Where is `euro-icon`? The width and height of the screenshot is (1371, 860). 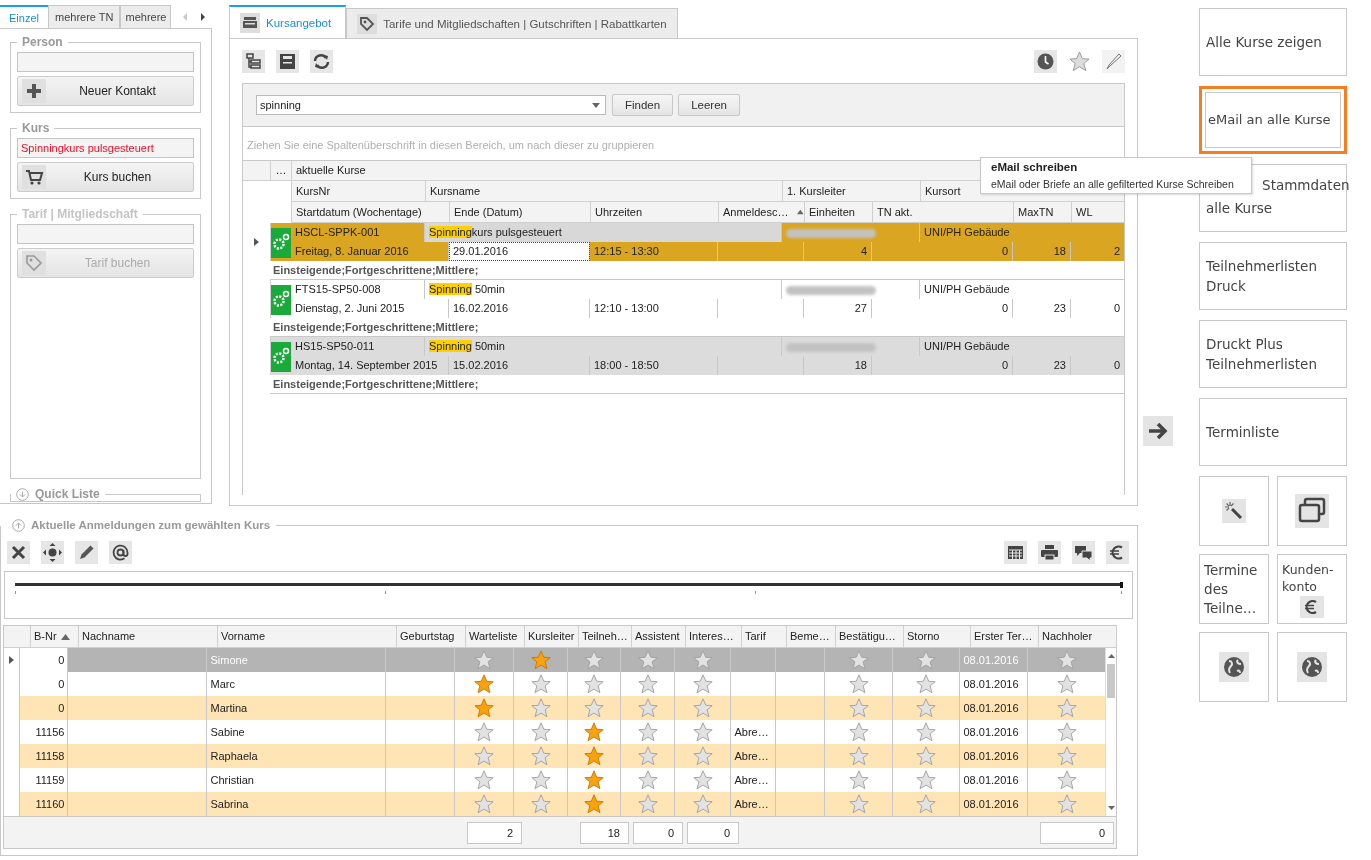
euro-icon is located at coordinates (1117, 552).